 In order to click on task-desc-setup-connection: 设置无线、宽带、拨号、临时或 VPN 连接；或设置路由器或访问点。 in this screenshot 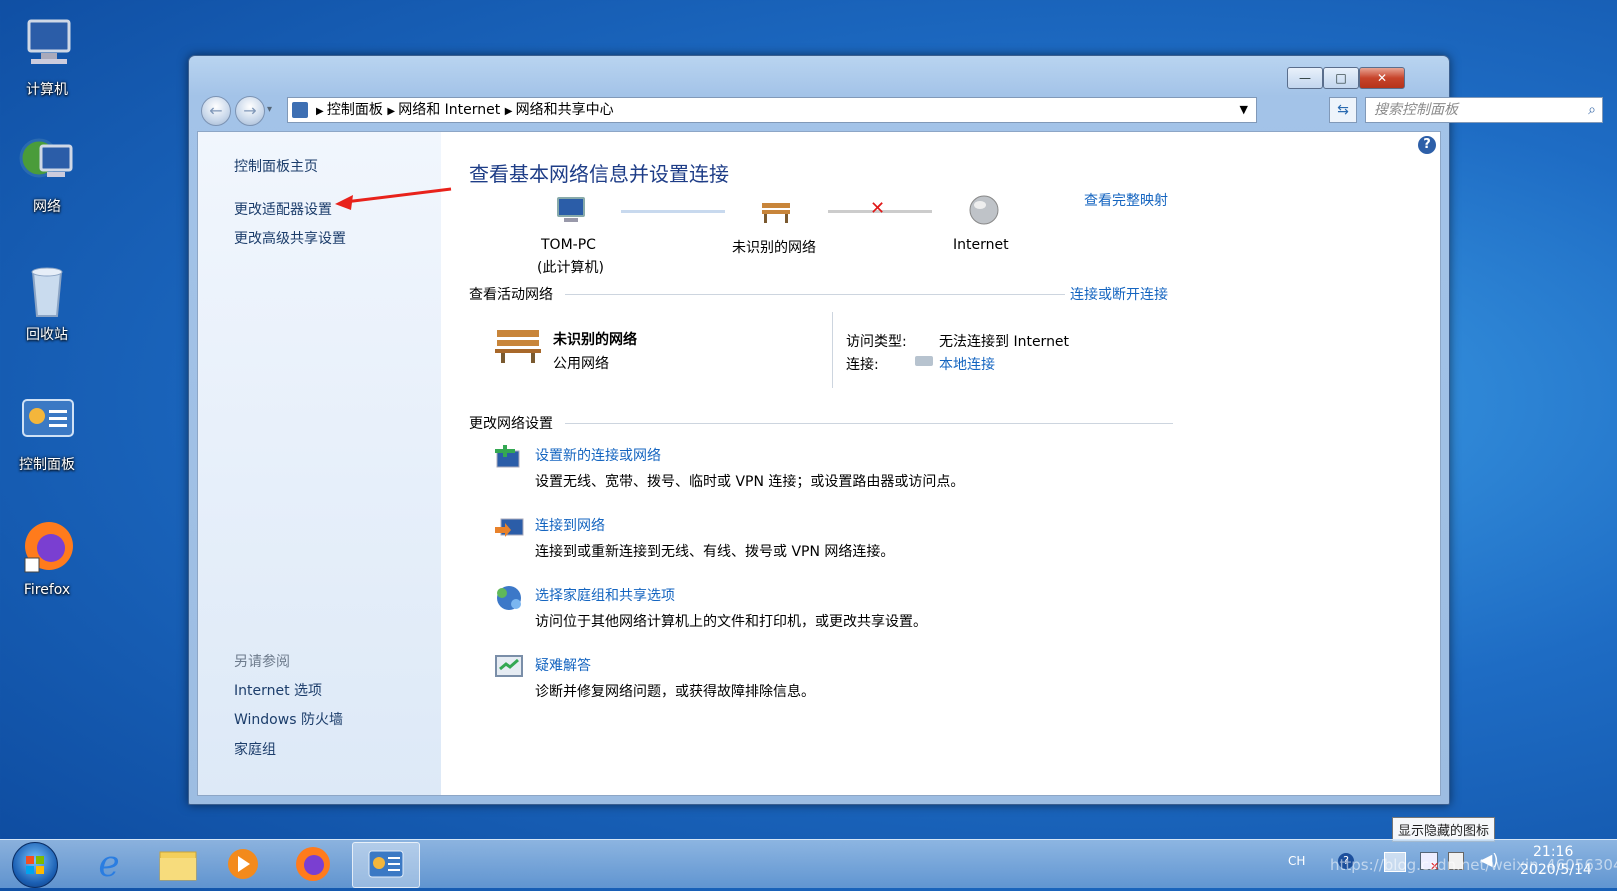, I will do `click(750, 482)`.